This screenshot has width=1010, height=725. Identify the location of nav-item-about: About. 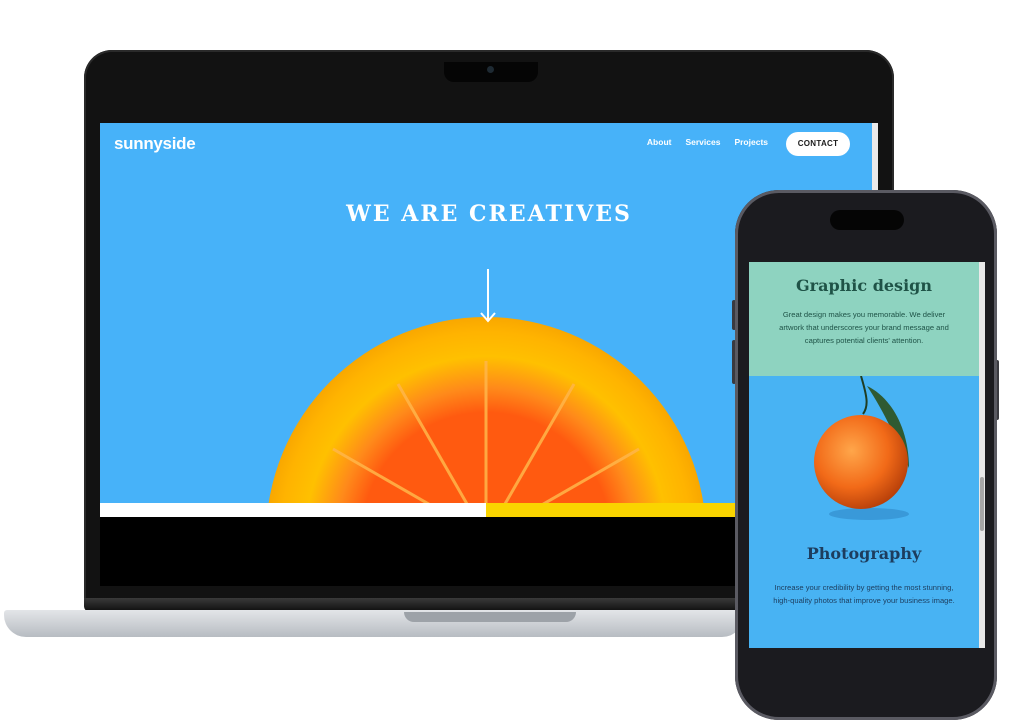
(659, 142).